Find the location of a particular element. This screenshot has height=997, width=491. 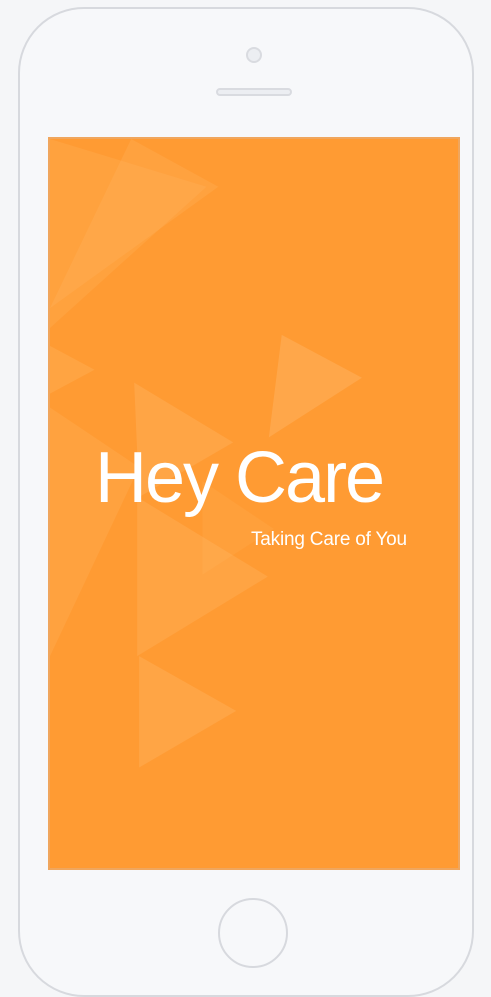

camera-icon is located at coordinates (254, 55).